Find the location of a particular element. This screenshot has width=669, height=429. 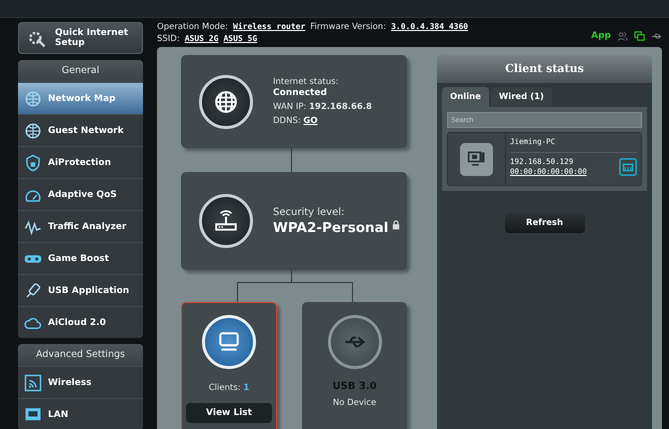

clients-card: Clients: 1 View List is located at coordinates (229, 365).